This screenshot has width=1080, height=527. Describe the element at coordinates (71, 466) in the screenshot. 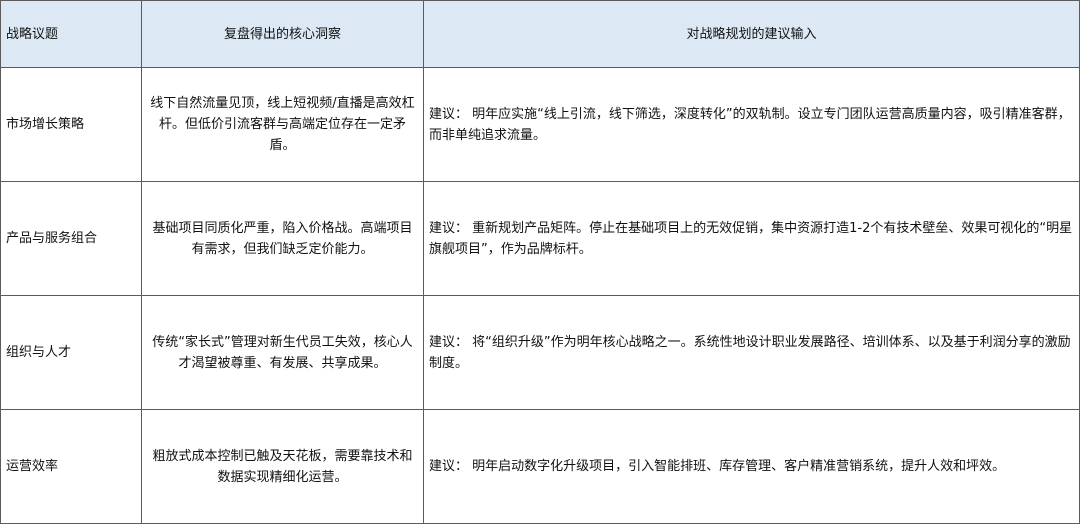

I see `topic-cell: 运营效率` at that location.